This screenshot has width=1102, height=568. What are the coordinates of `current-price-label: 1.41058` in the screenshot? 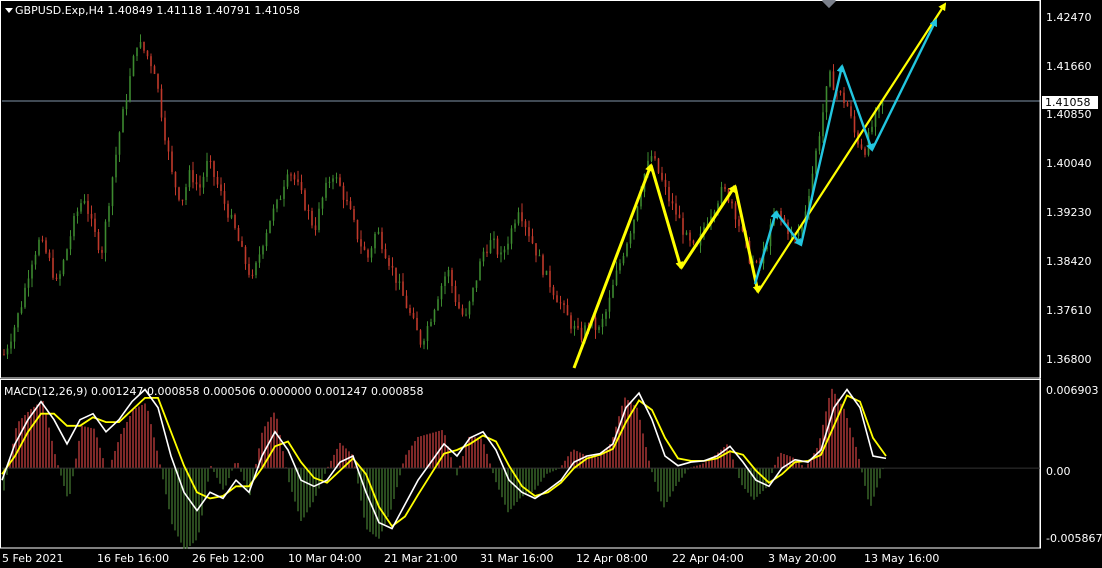 It's located at (1070, 102).